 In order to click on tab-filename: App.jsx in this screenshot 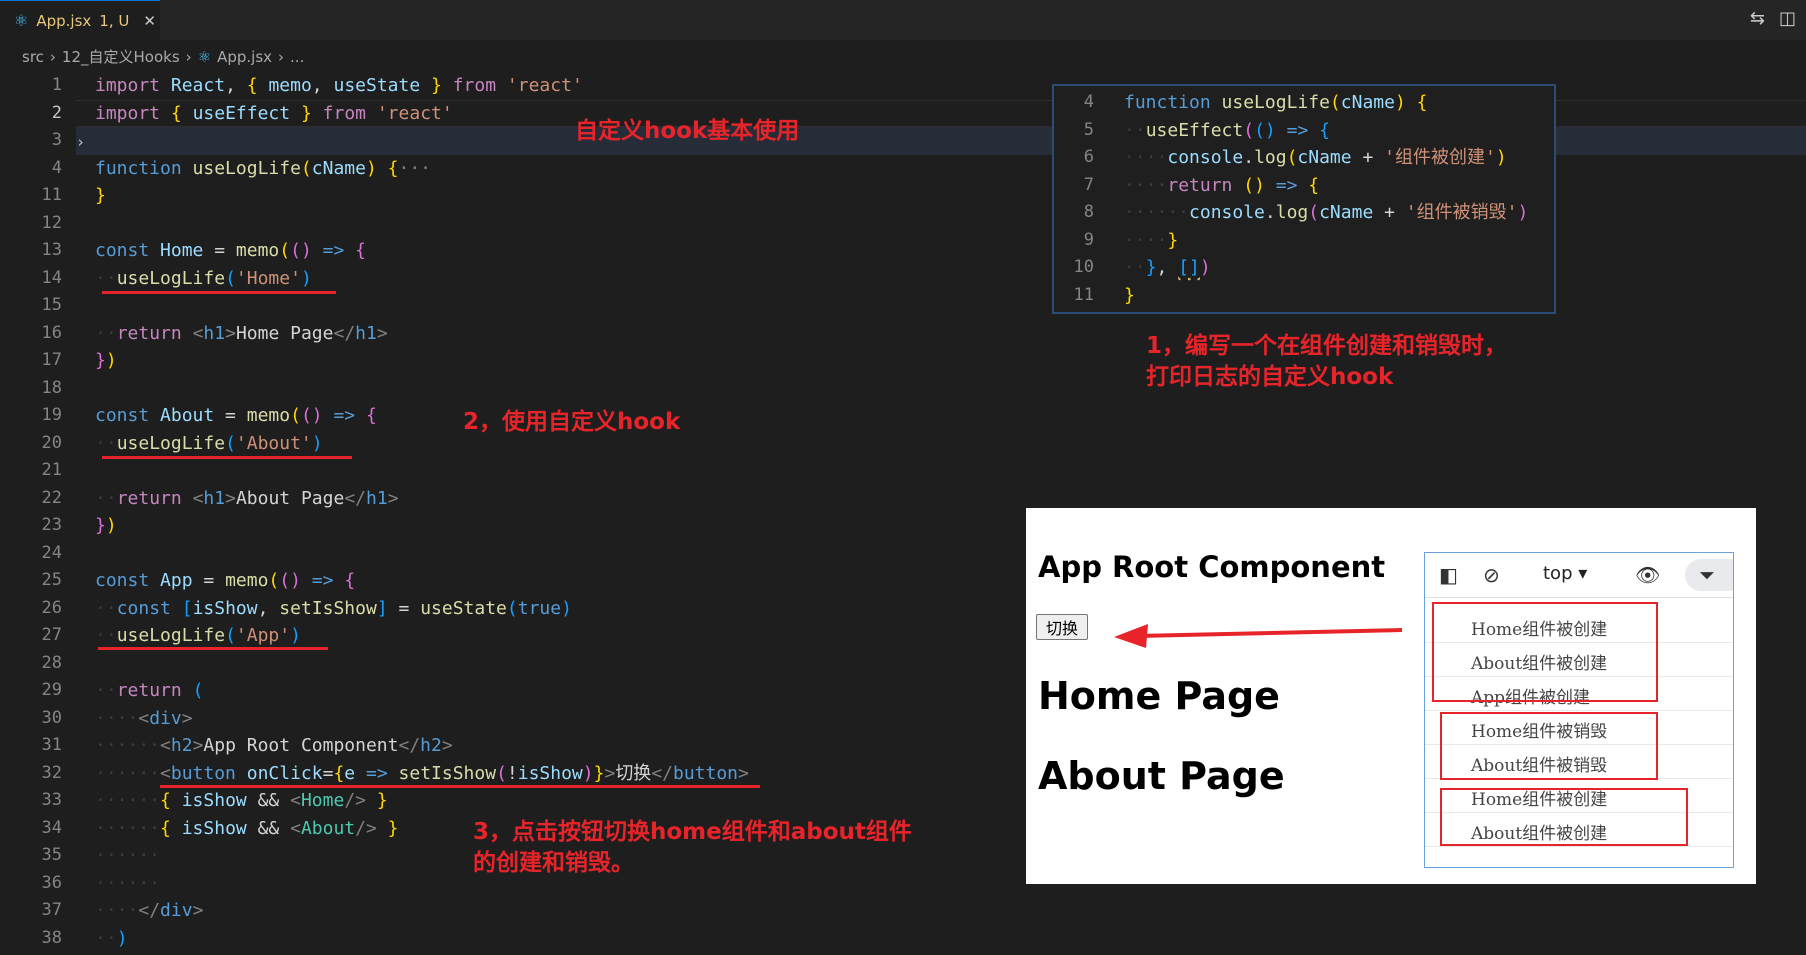, I will do `click(64, 20)`.